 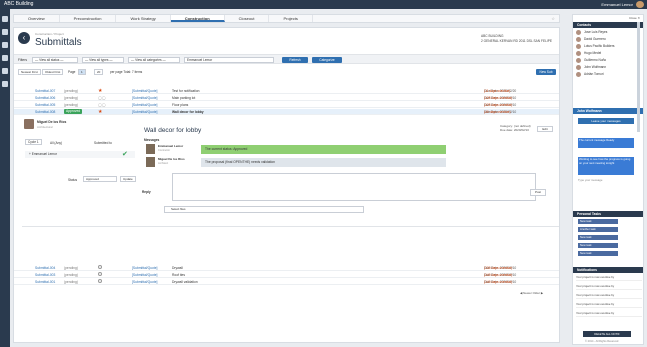 I want to click on tab-projects: Projects, so click(x=291, y=18).